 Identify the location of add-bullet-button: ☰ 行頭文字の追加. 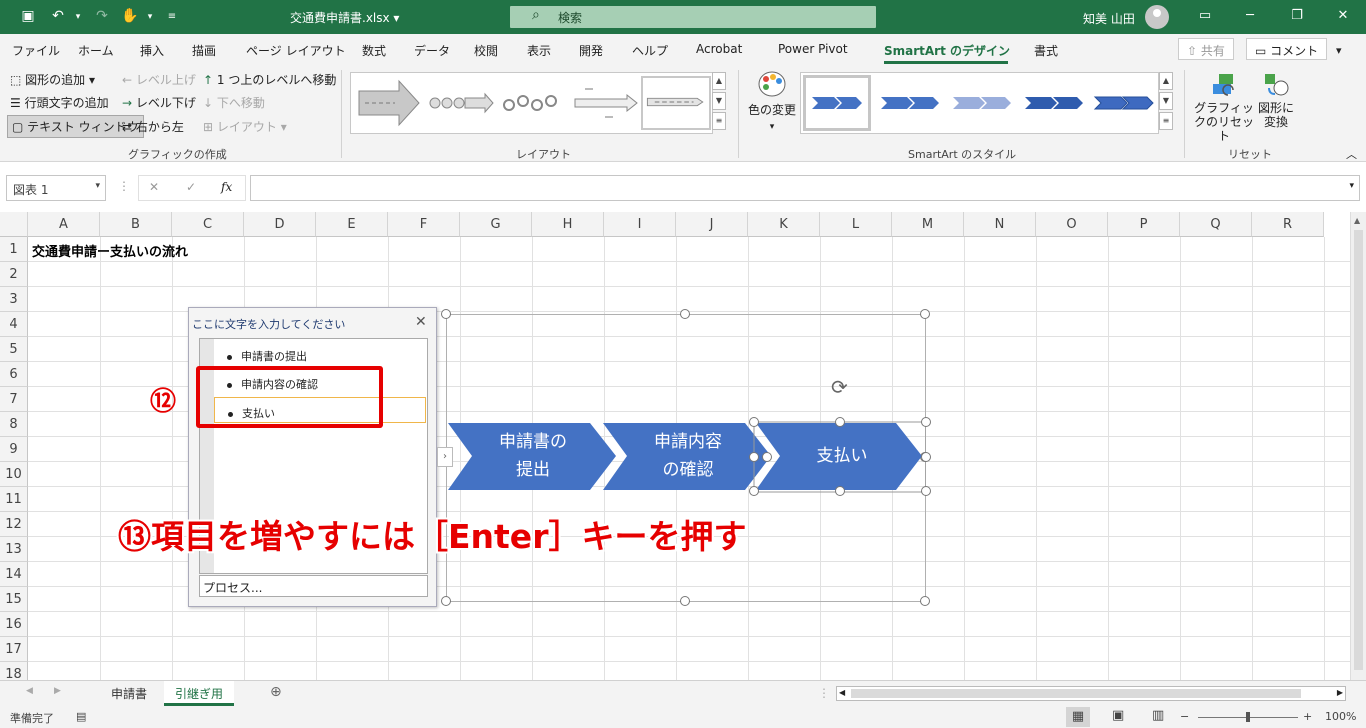
(59, 102).